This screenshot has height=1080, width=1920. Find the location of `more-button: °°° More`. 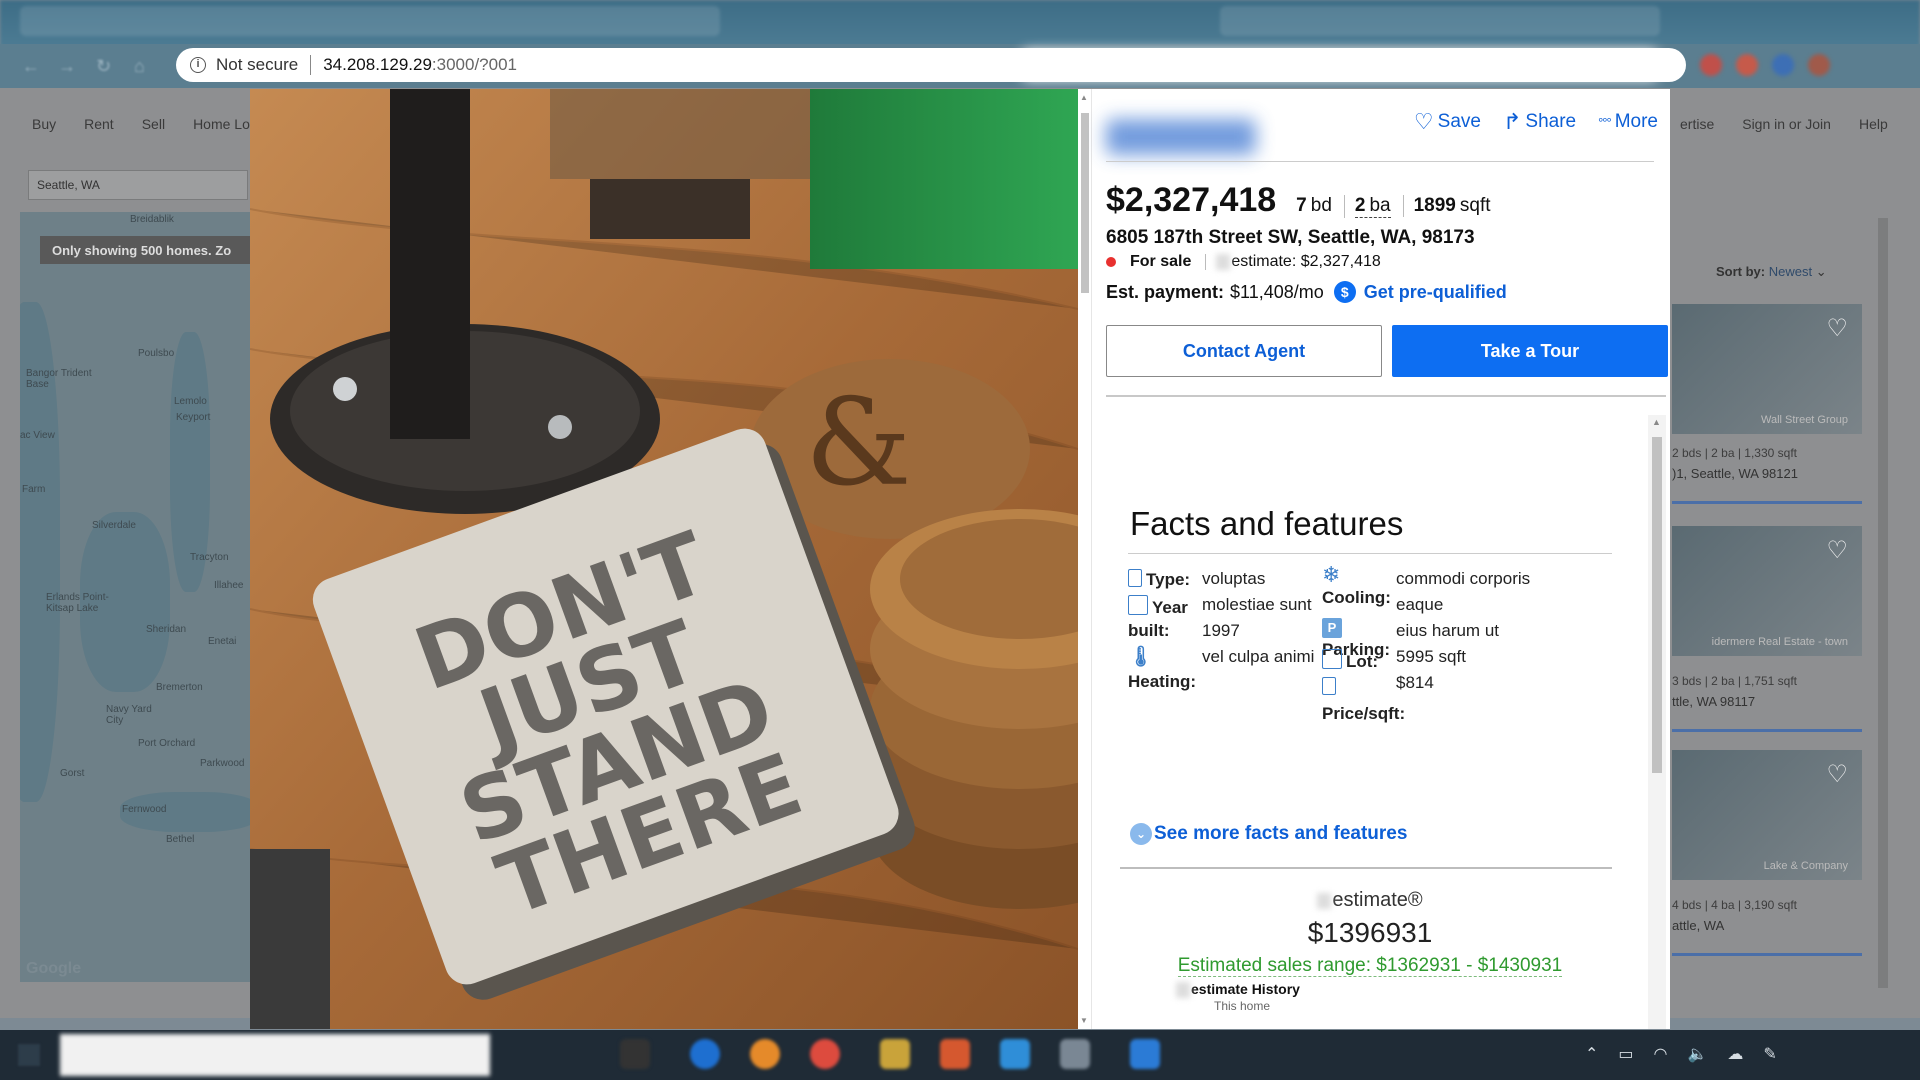

more-button: °°° More is located at coordinates (1628, 122).